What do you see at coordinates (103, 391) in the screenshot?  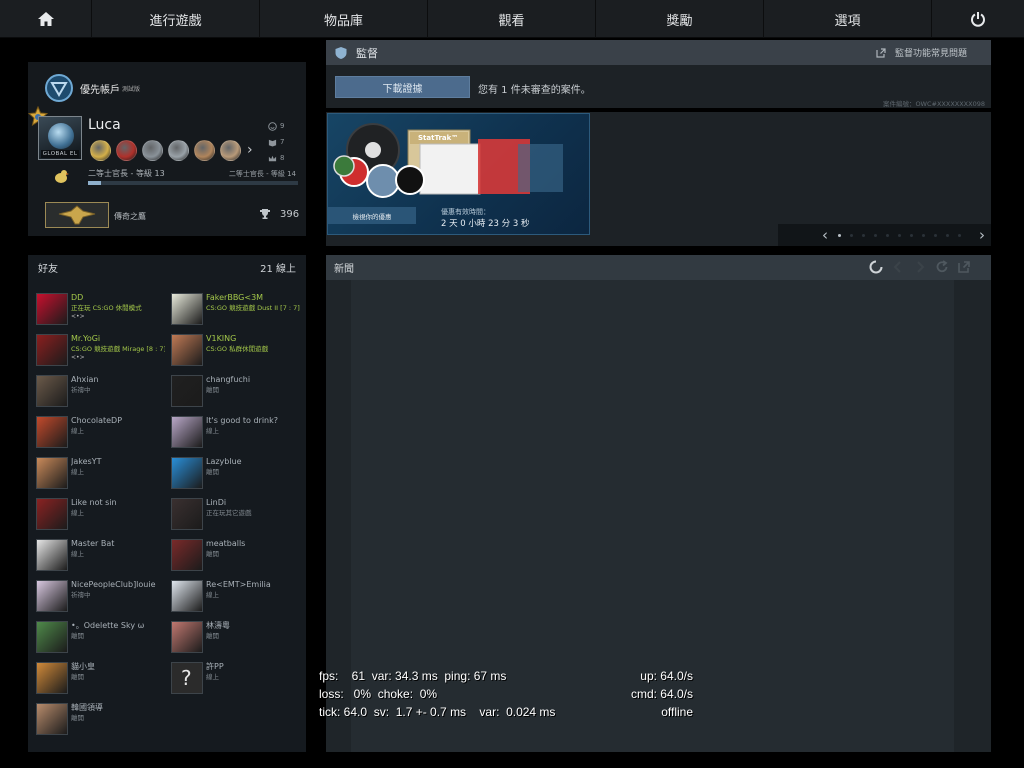 I see `friend-item: Ahxian 祈禱中` at bounding box center [103, 391].